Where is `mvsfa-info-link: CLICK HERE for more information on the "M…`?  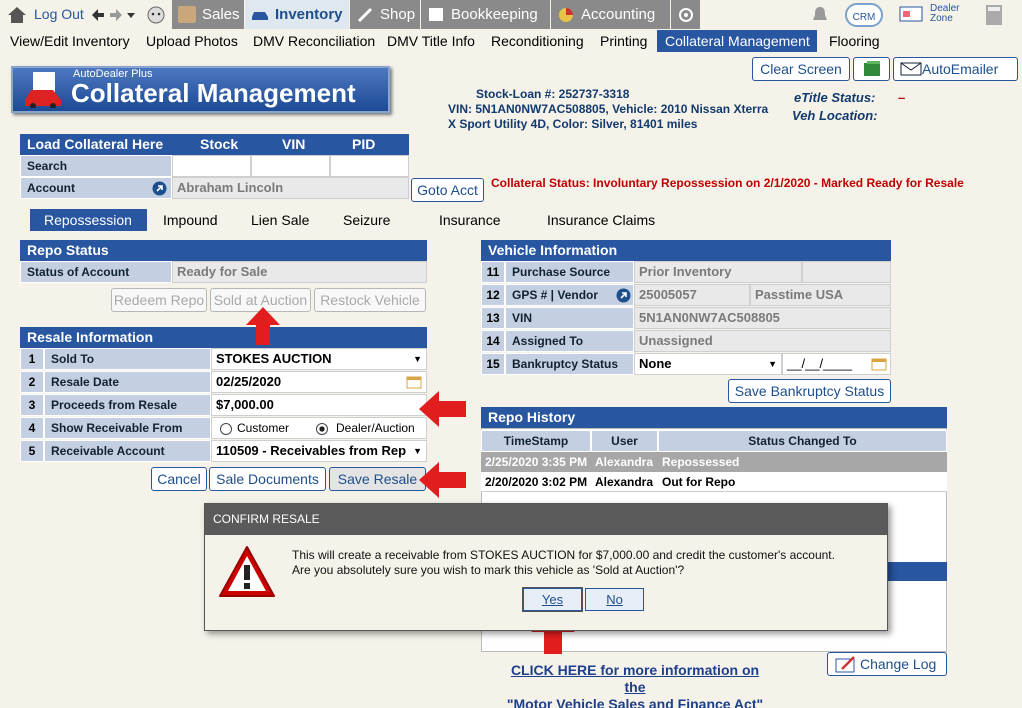 mvsfa-info-link: CLICK HERE for more information on the "M… is located at coordinates (635, 685).